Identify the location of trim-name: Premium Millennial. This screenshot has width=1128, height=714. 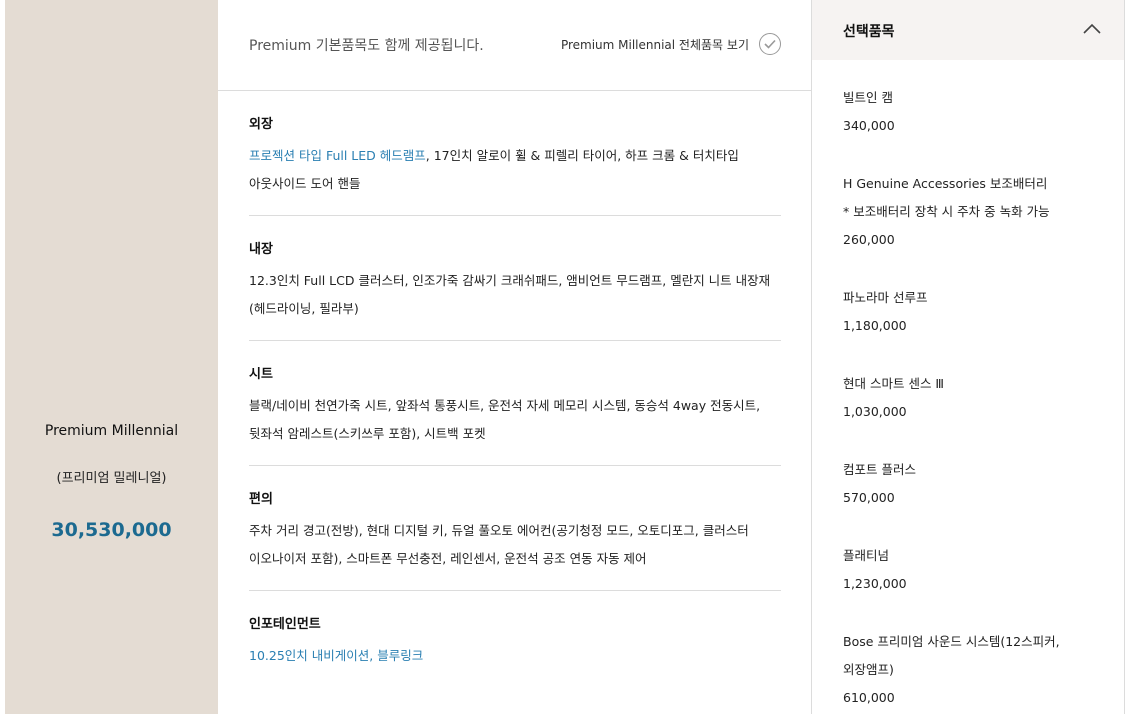
(111, 431).